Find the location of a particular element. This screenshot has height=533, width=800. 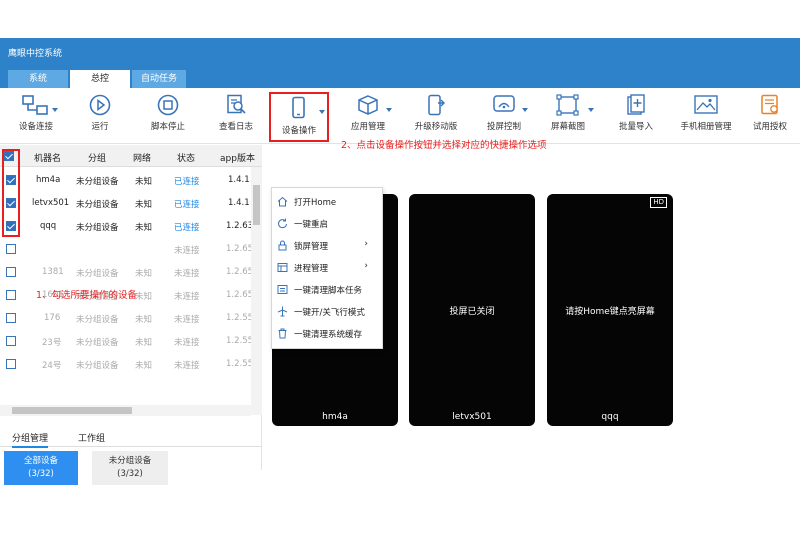

group-label: 全部设备 is located at coordinates (40, 461).